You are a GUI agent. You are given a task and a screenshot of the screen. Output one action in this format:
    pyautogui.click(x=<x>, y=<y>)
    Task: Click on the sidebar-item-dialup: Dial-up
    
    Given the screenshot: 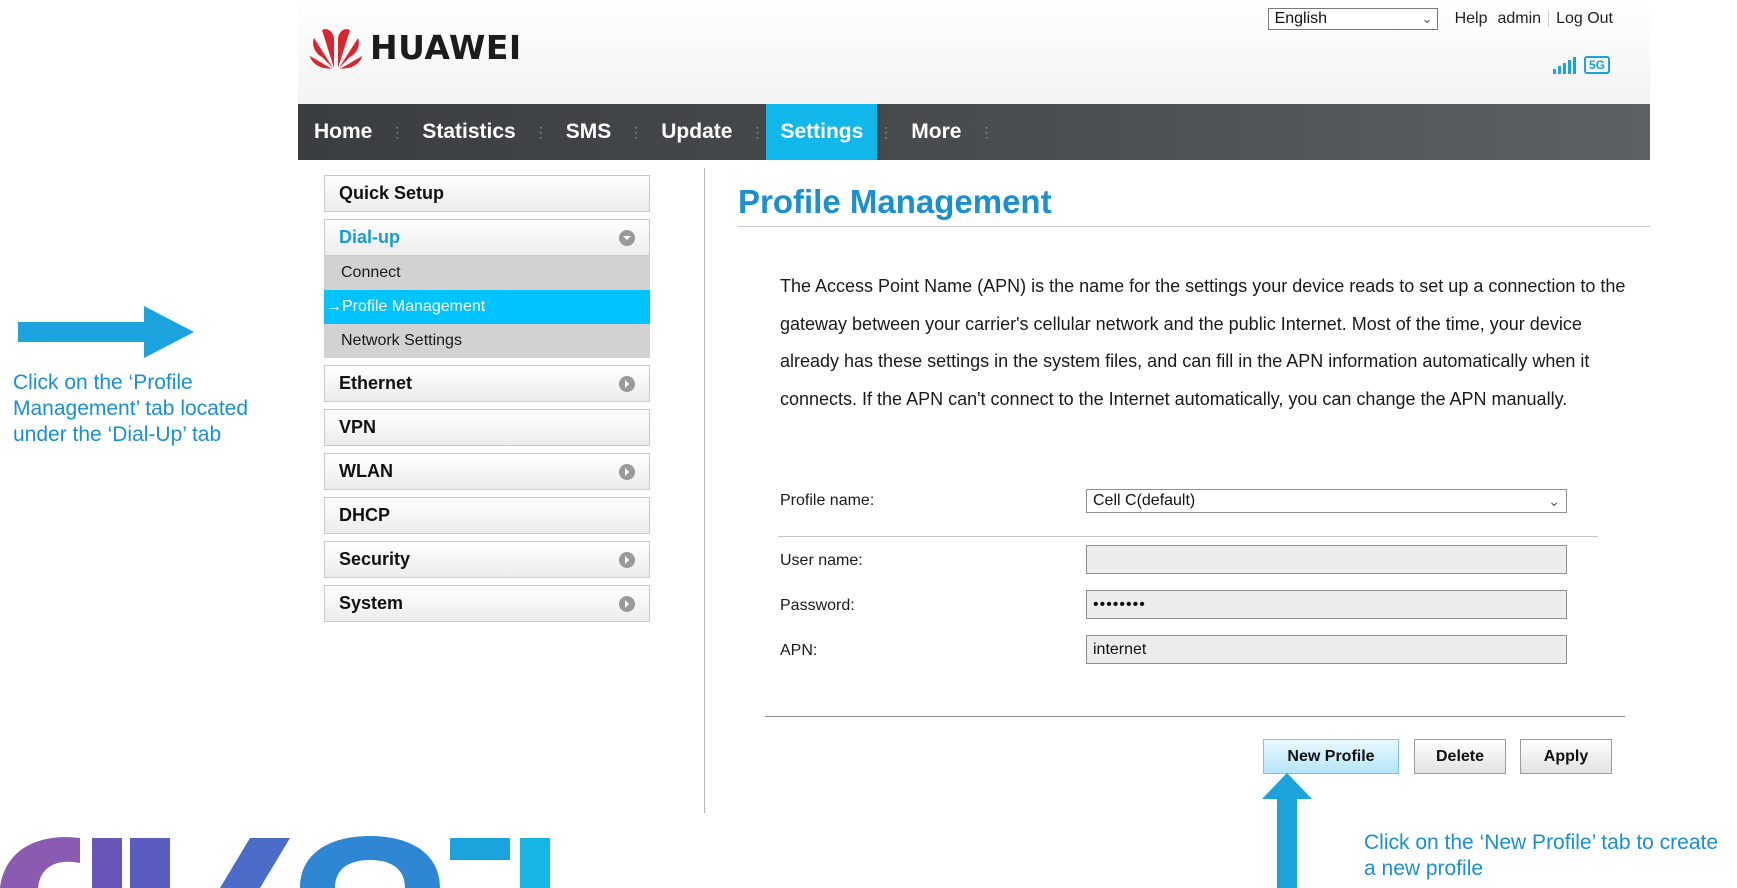 What is the action you would take?
    pyautogui.click(x=487, y=237)
    